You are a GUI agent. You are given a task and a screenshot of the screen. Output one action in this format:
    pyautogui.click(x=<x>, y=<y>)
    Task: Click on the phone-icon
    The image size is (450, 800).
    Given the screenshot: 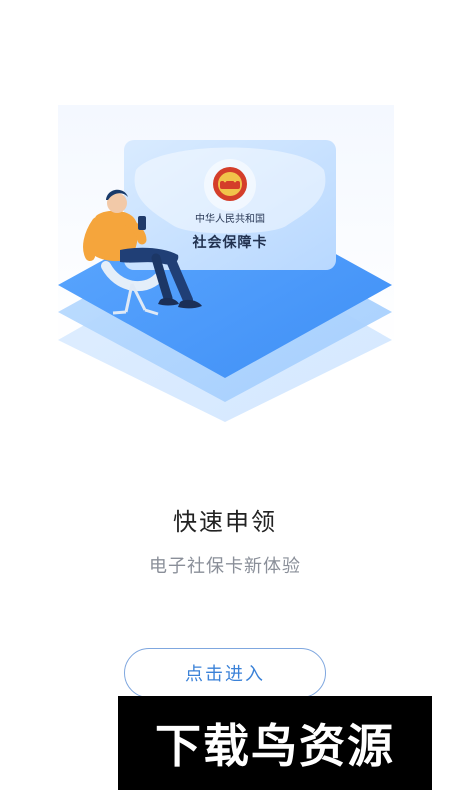 What is the action you would take?
    pyautogui.click(x=142, y=223)
    